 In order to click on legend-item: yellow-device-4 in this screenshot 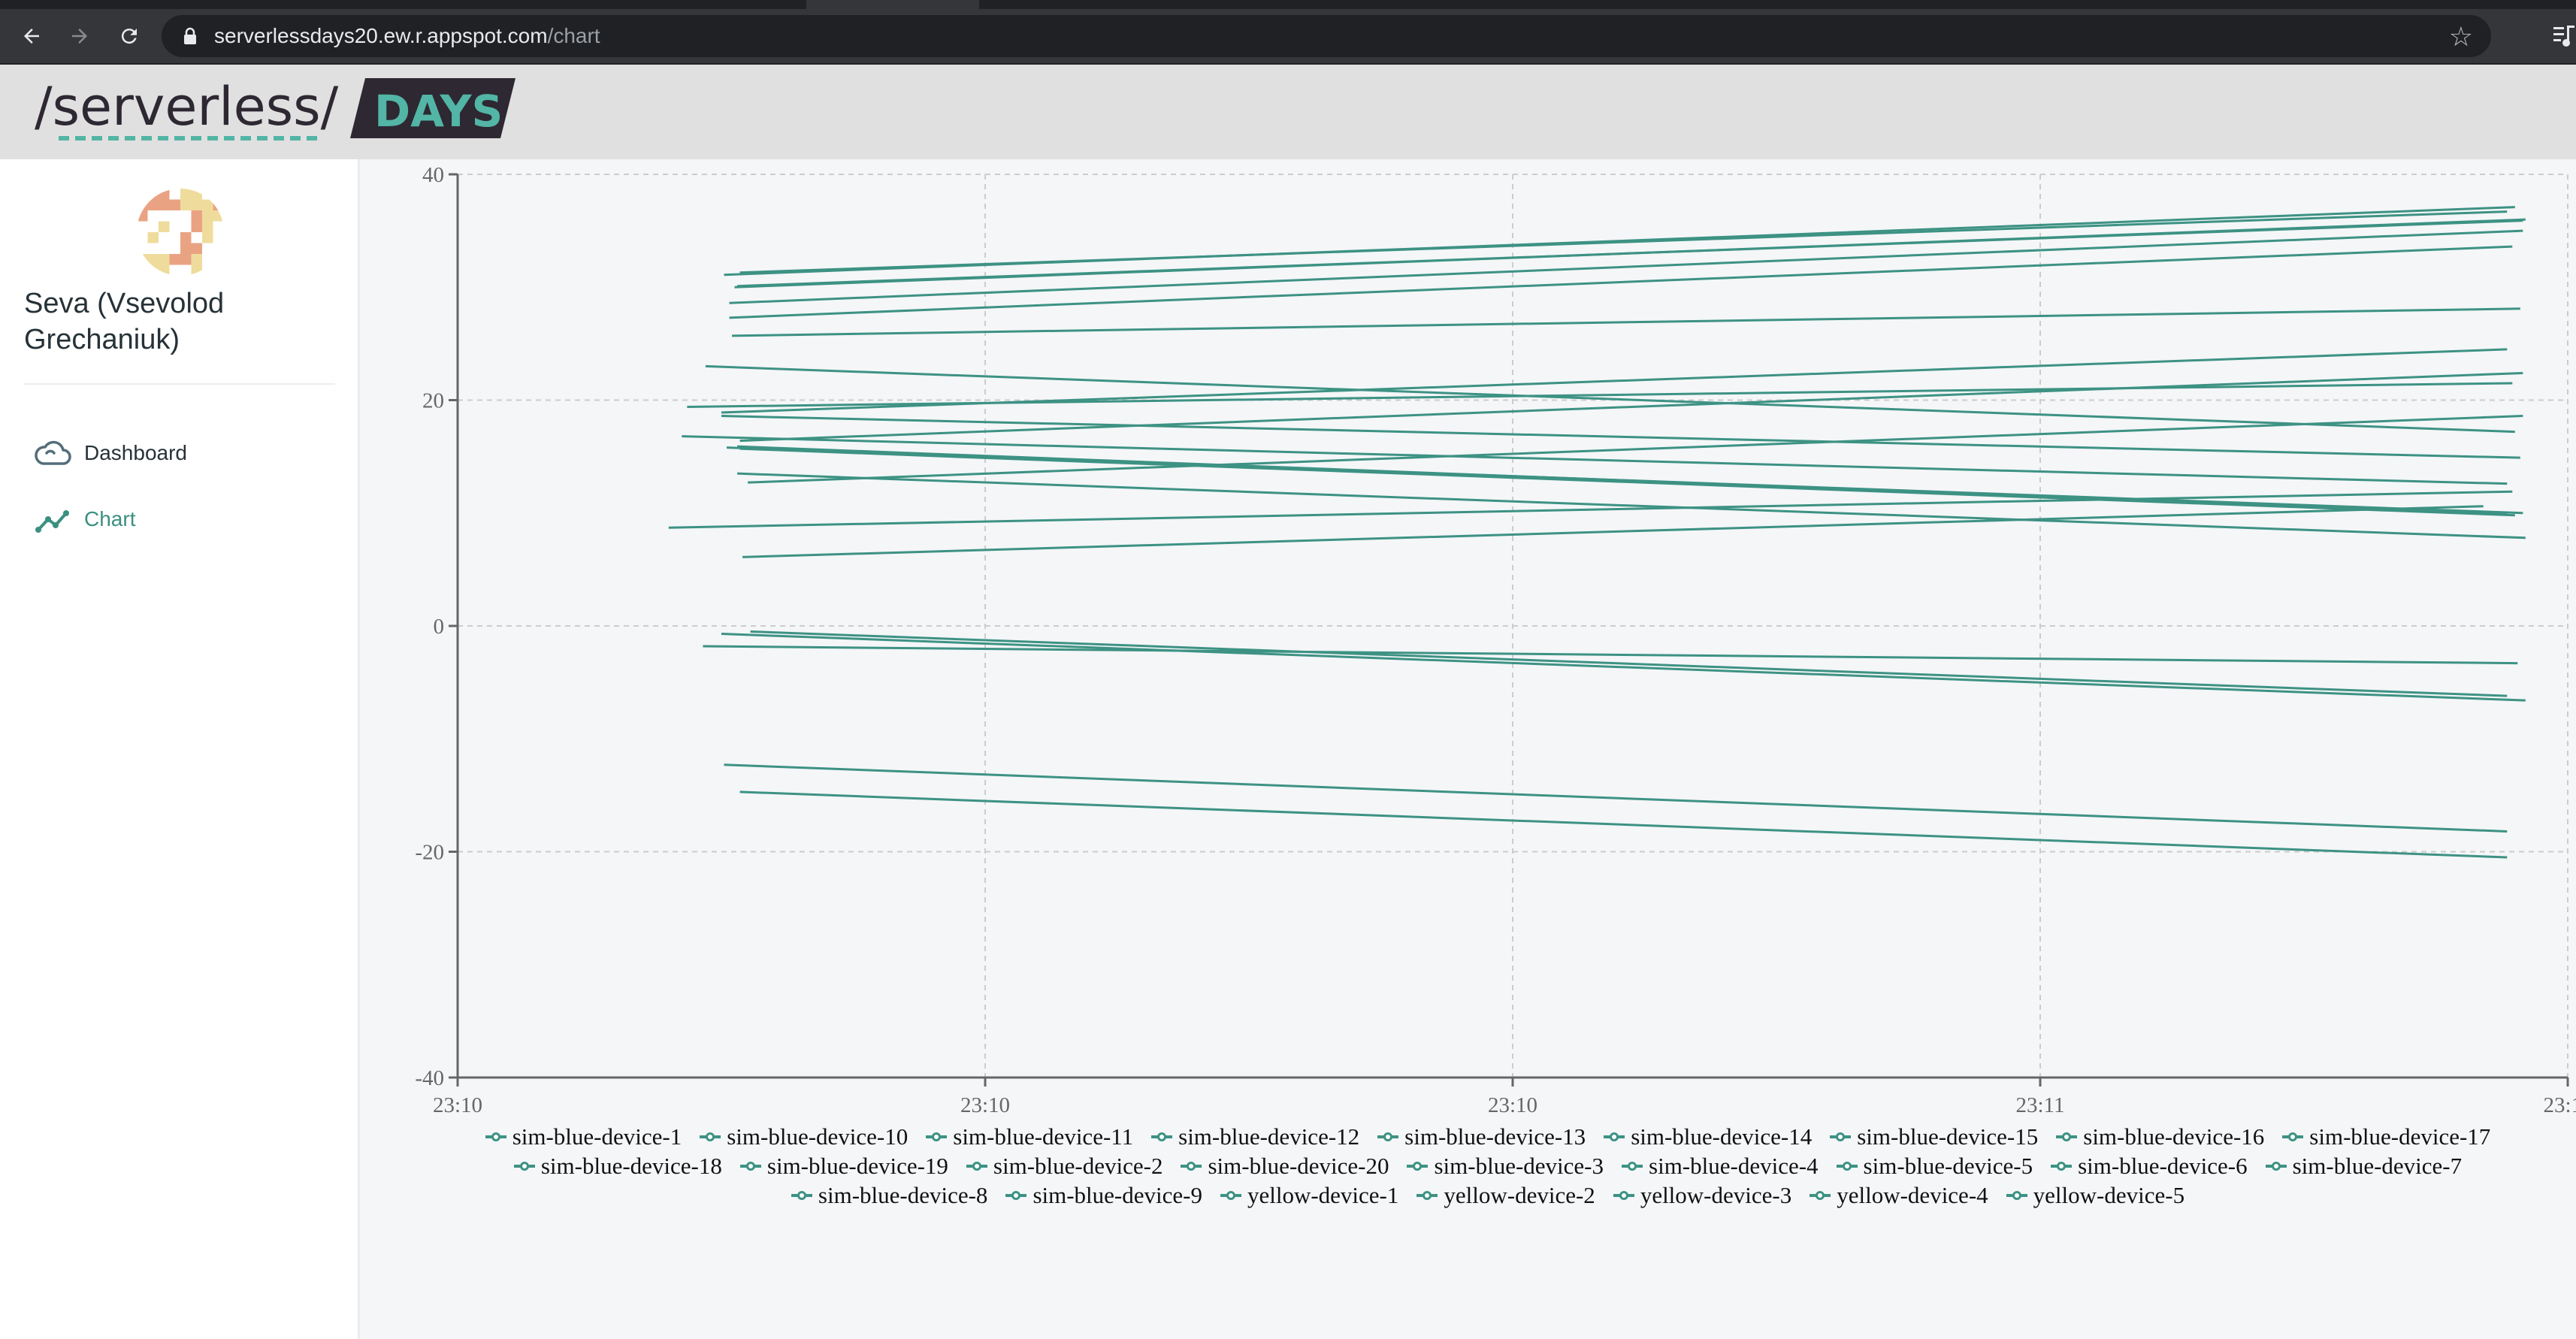, I will do `click(1899, 1195)`.